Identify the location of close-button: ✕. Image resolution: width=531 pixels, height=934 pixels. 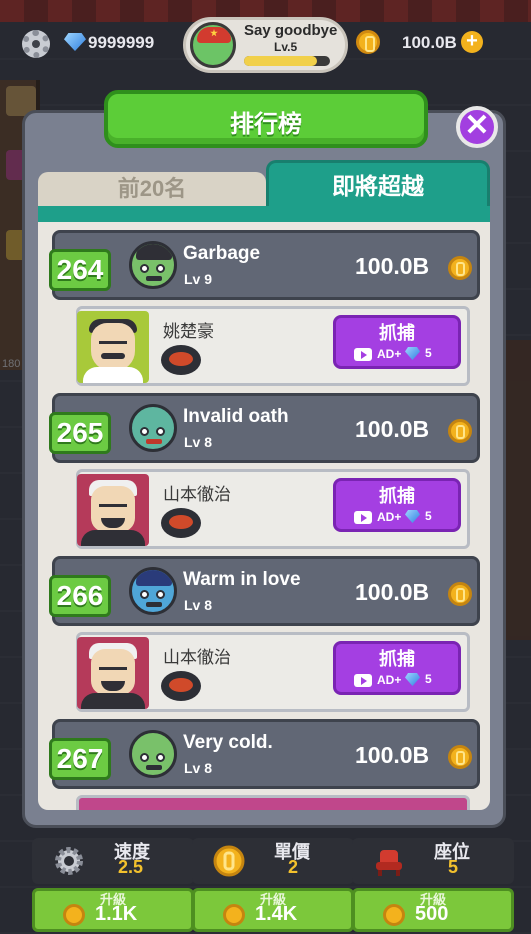
(477, 127).